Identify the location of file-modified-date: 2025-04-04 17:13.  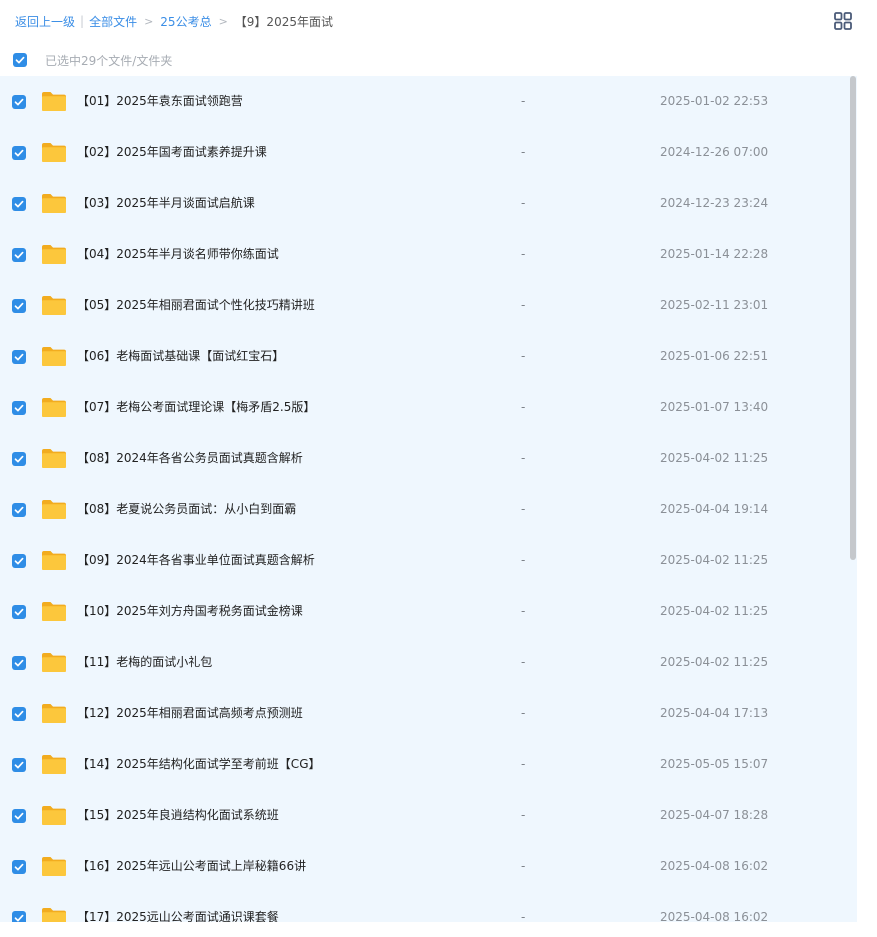
(714, 713).